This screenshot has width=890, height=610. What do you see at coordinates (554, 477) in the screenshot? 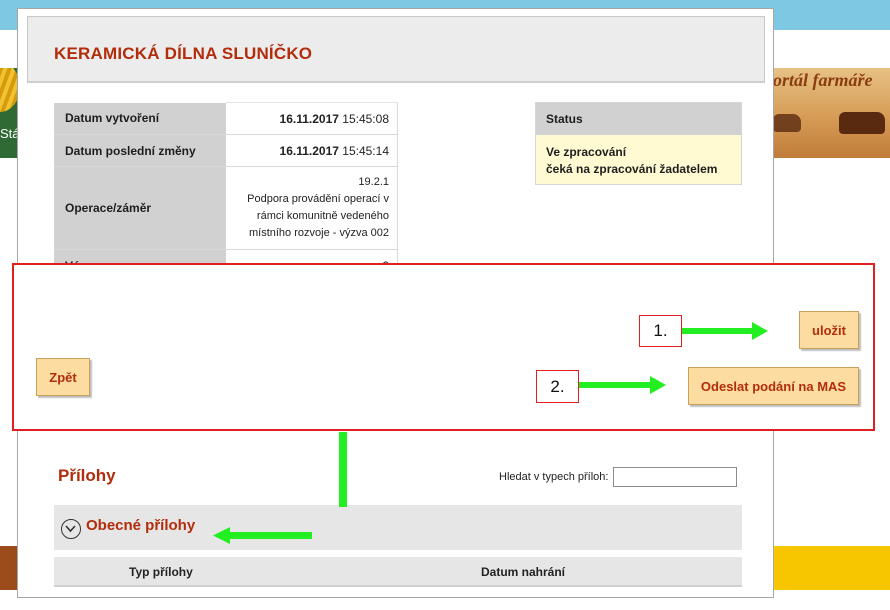
I see `attachments-search-label: Hledat v typech příloh:` at bounding box center [554, 477].